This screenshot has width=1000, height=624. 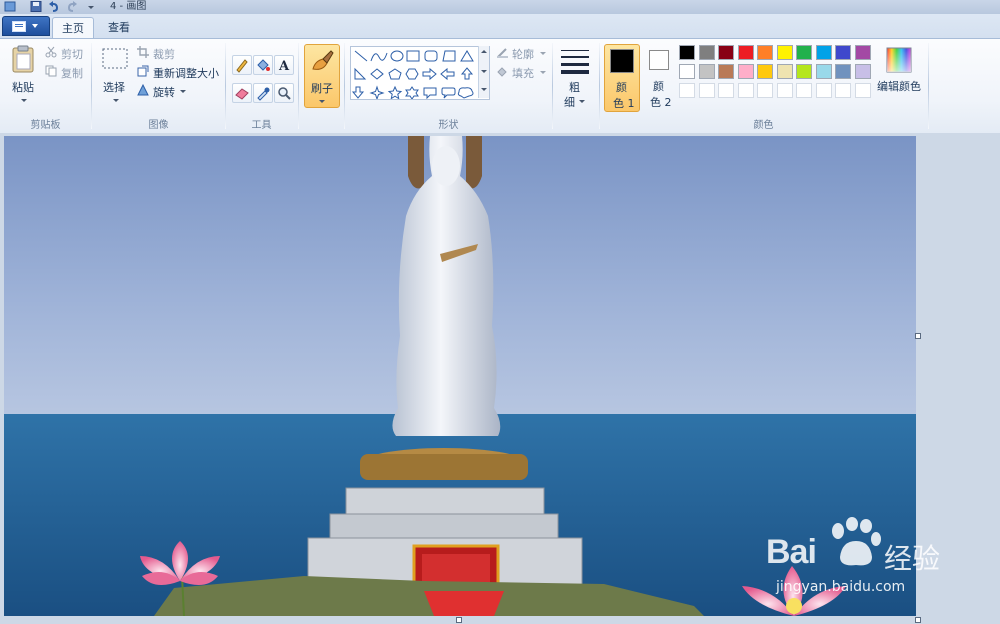 I want to click on resize-label: 重新调整大小, so click(x=186, y=73).